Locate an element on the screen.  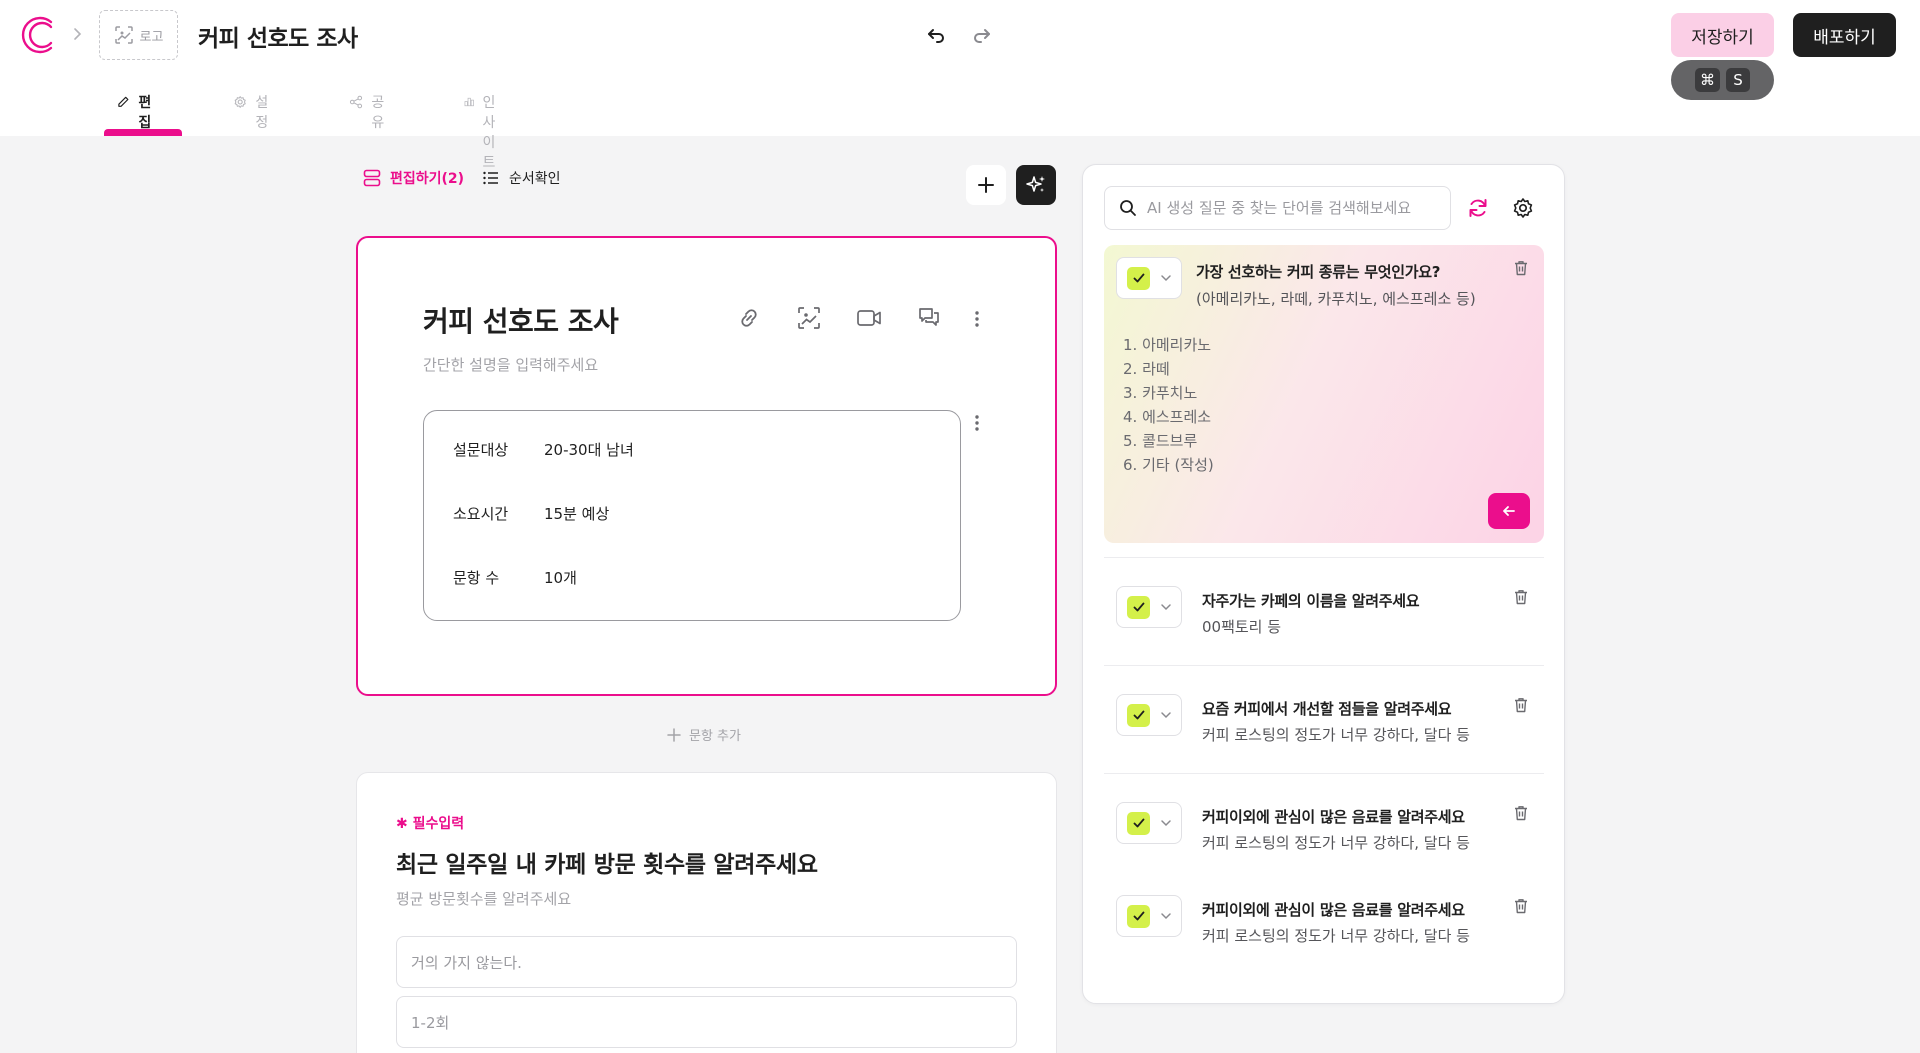
sparkle-icon is located at coordinates (1035, 184).